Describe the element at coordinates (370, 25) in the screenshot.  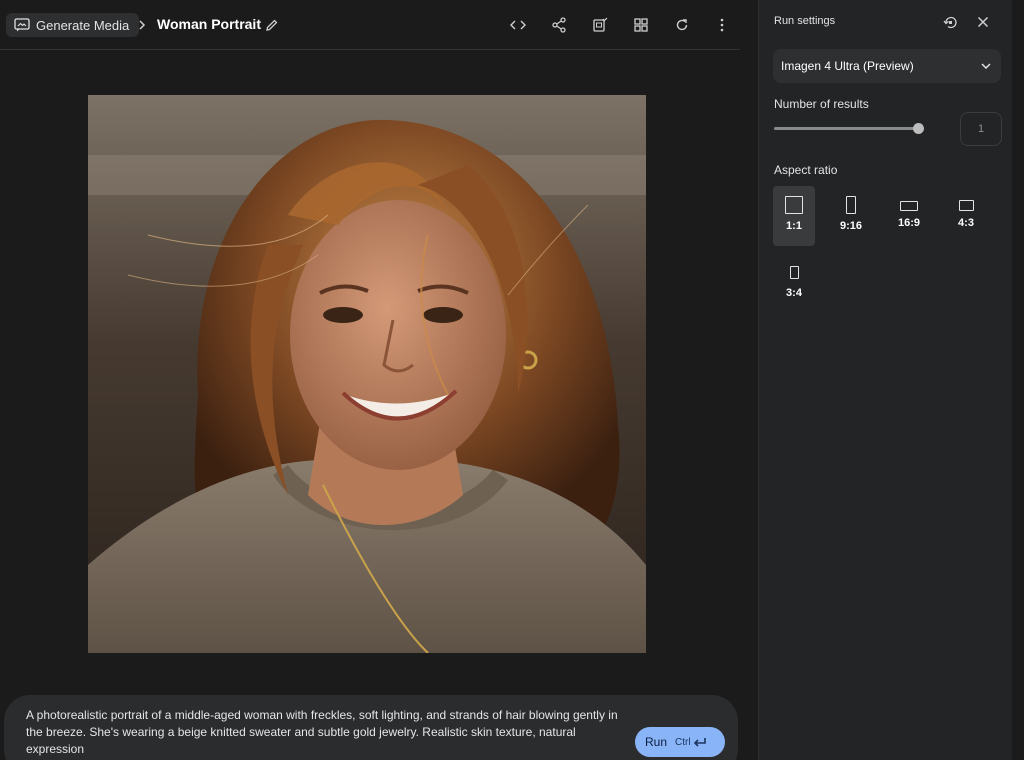
I see `top-bar: Generate Media Woman Portrait` at that location.